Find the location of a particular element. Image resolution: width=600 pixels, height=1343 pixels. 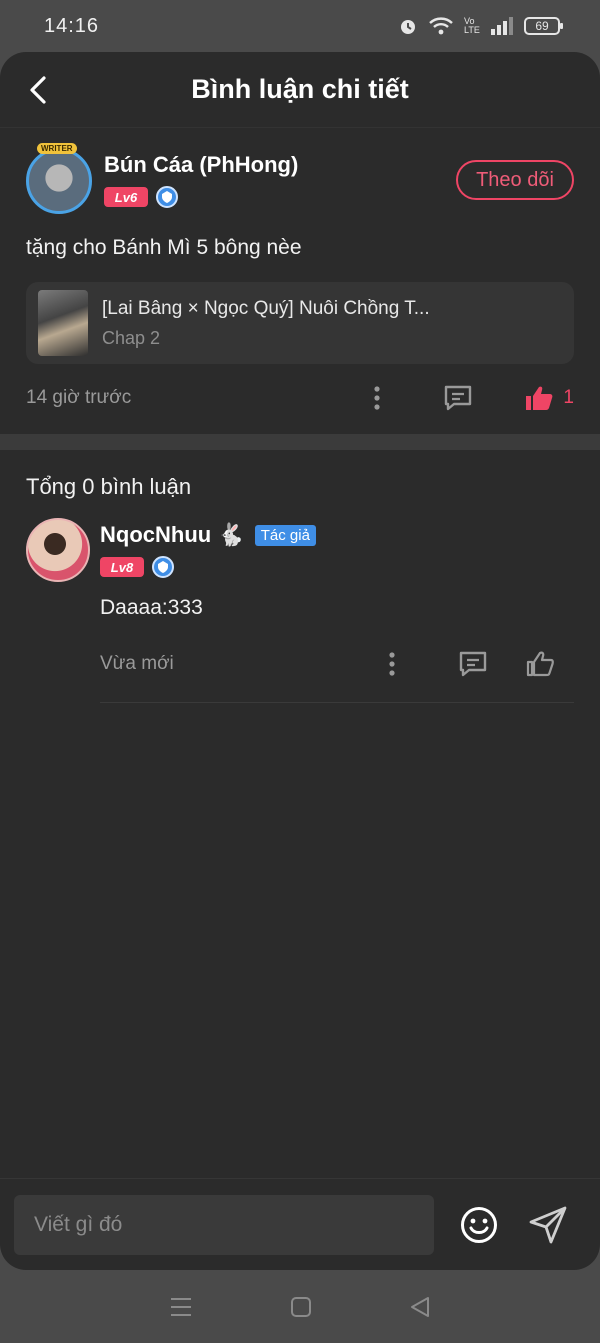

reply-like-button is located at coordinates (540, 664).